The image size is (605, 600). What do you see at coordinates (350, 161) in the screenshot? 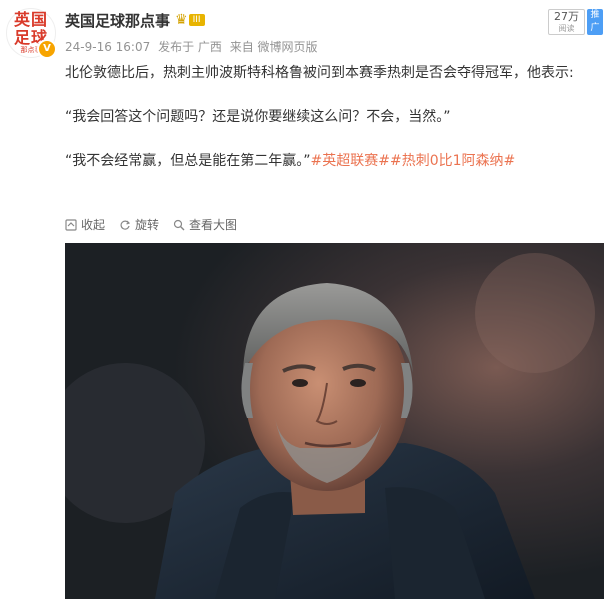
I see `hashtag-premier-league: #英超联赛#` at bounding box center [350, 161].